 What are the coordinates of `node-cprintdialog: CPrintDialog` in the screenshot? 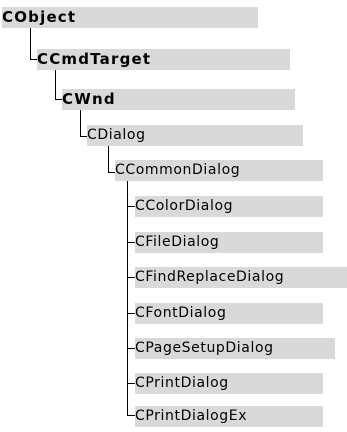 It's located at (229, 383).